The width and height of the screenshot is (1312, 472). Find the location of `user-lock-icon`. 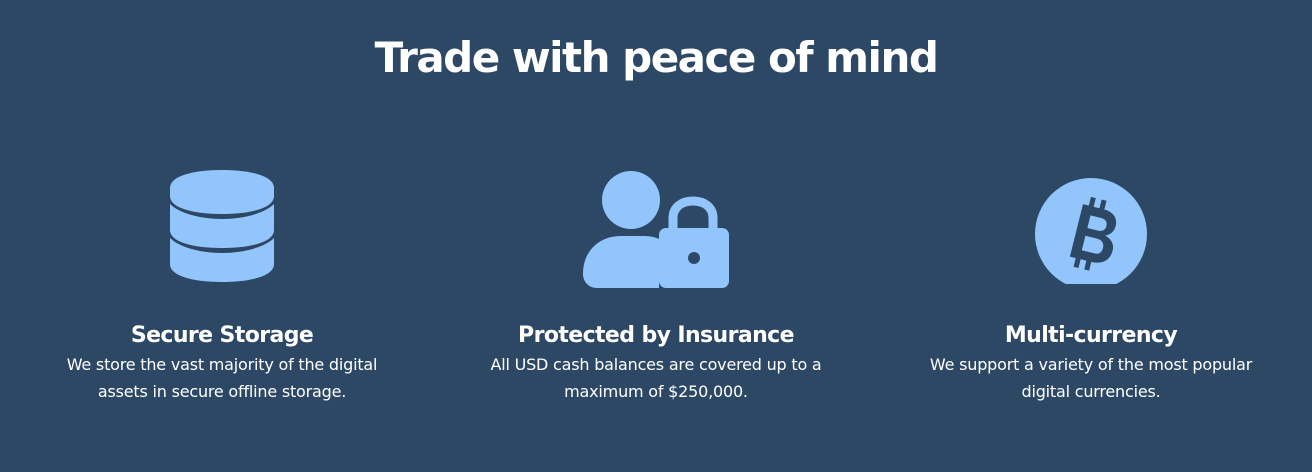

user-lock-icon is located at coordinates (656, 229).